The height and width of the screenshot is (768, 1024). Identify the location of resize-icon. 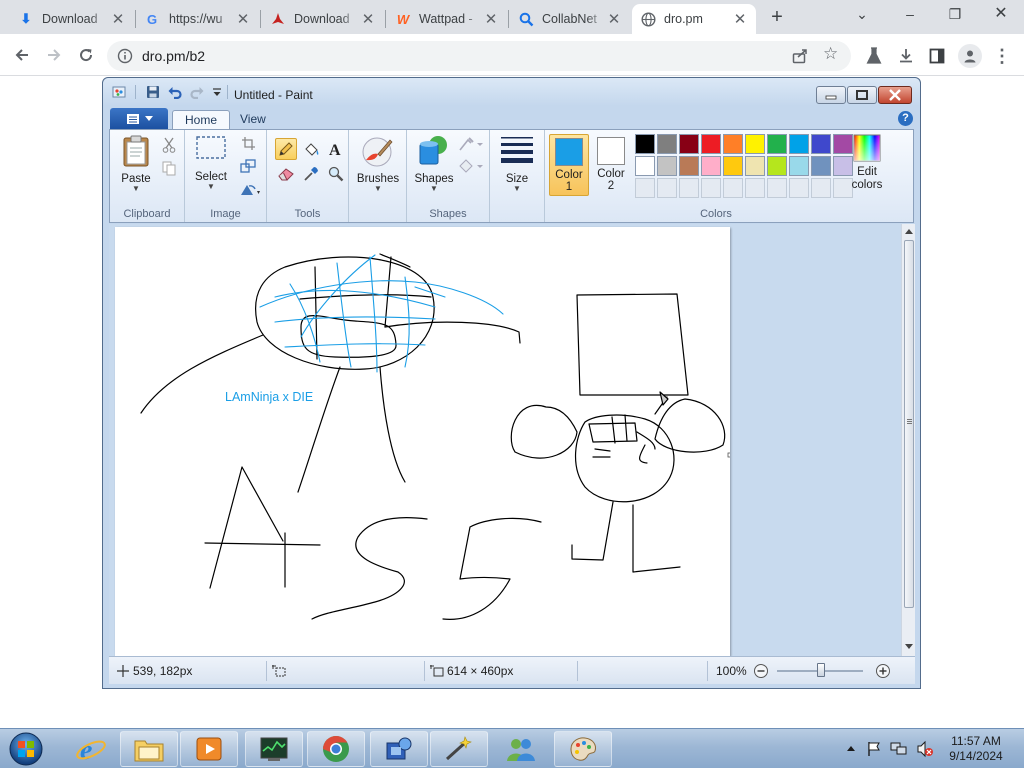
(248, 166).